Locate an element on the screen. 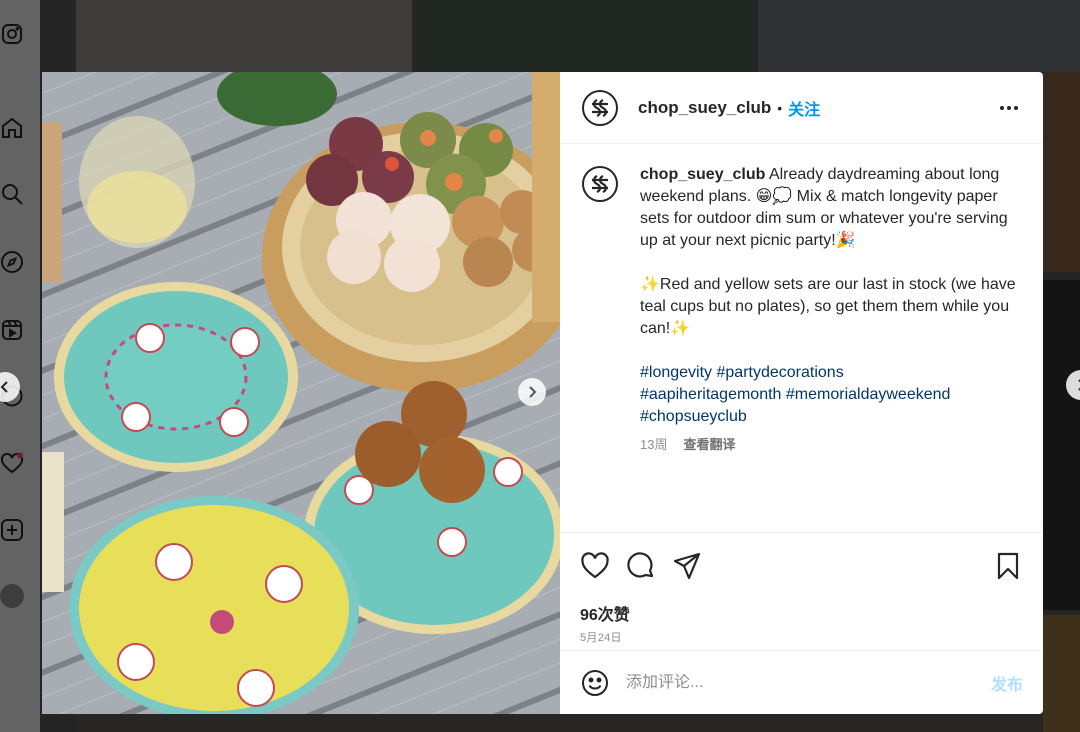 Image resolution: width=1080 pixels, height=732 pixels. hashtag-link: #chopsueyclub is located at coordinates (693, 416).